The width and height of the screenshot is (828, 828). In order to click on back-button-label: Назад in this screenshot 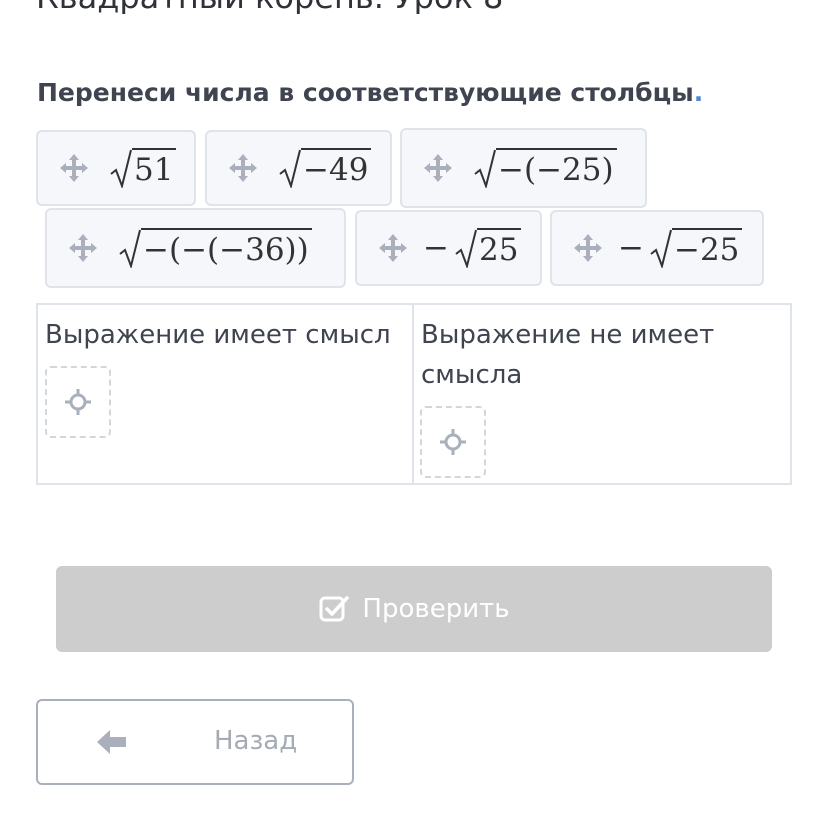, I will do `click(256, 741)`.